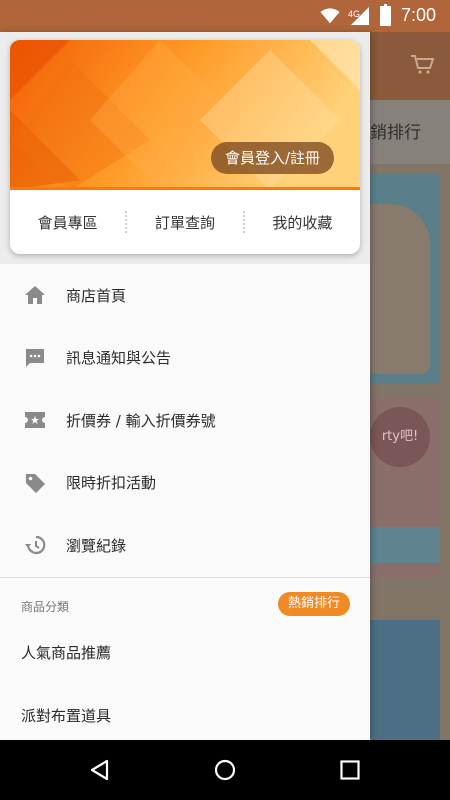 The height and width of the screenshot is (800, 450). Describe the element at coordinates (119, 358) in the screenshot. I see `menu-label: 訊息通知與公告` at that location.